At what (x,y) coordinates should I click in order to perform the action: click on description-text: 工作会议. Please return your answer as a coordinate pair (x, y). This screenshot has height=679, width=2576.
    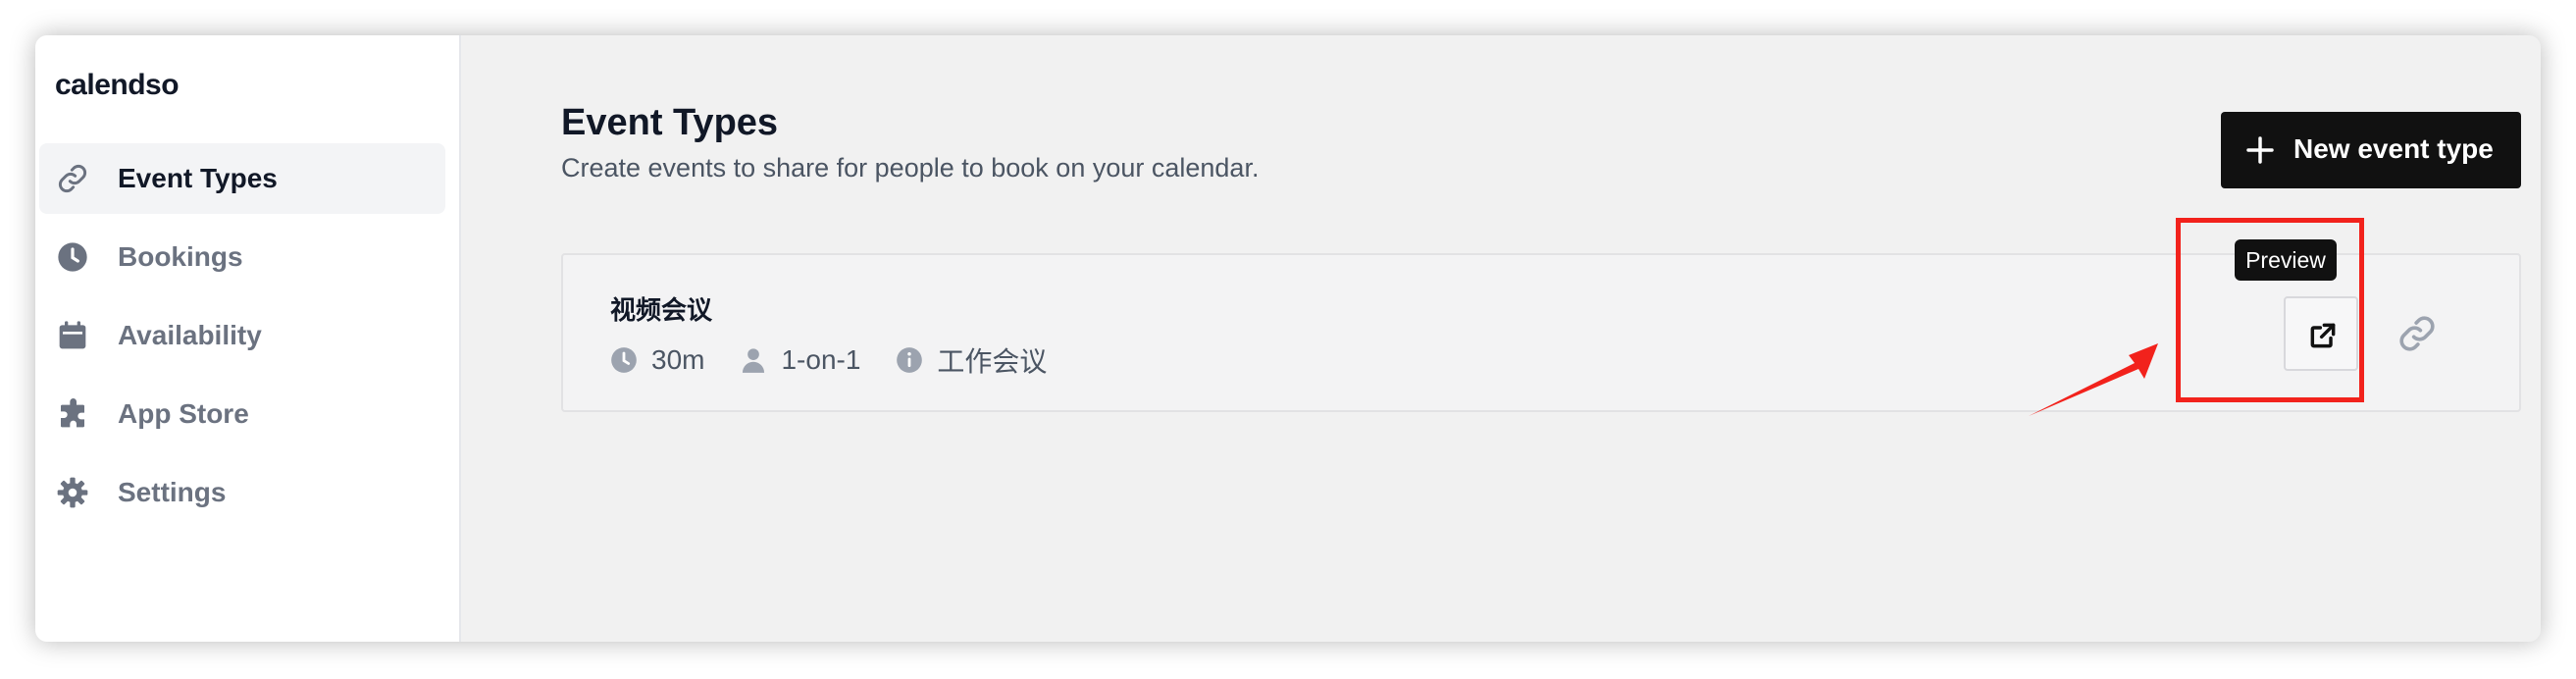
    Looking at the image, I should click on (992, 361).